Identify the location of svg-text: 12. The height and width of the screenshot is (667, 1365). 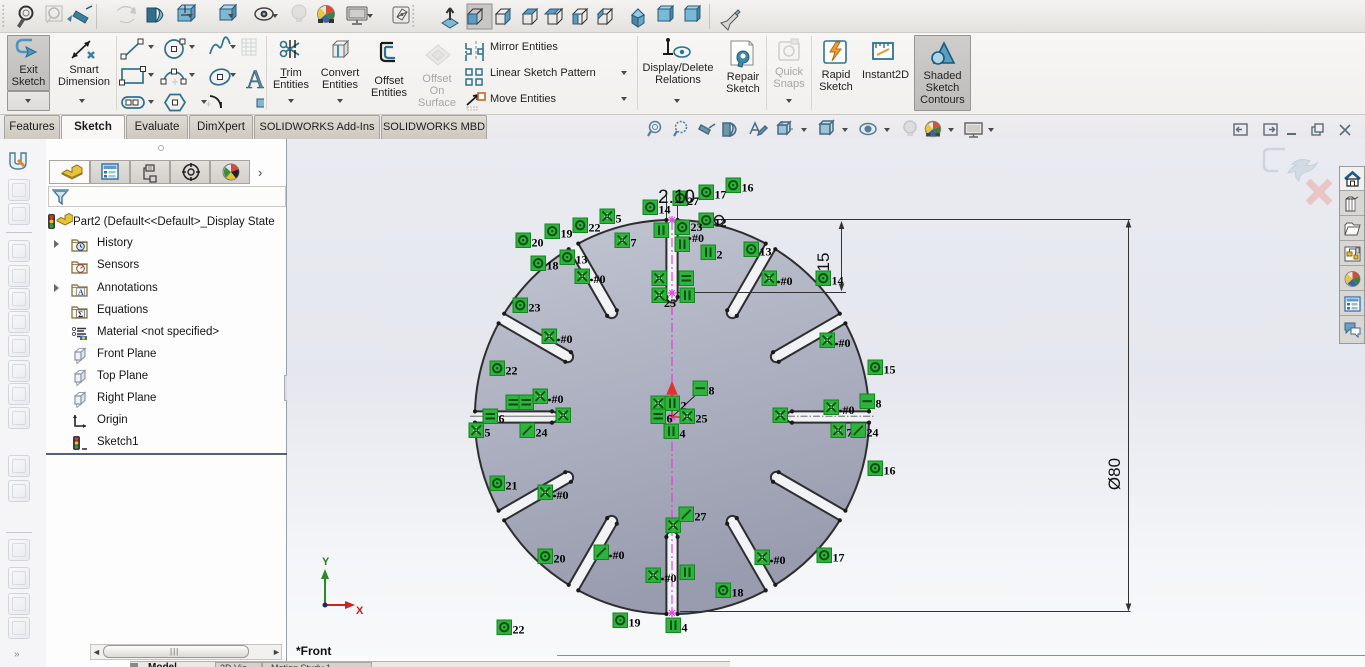
(721, 223).